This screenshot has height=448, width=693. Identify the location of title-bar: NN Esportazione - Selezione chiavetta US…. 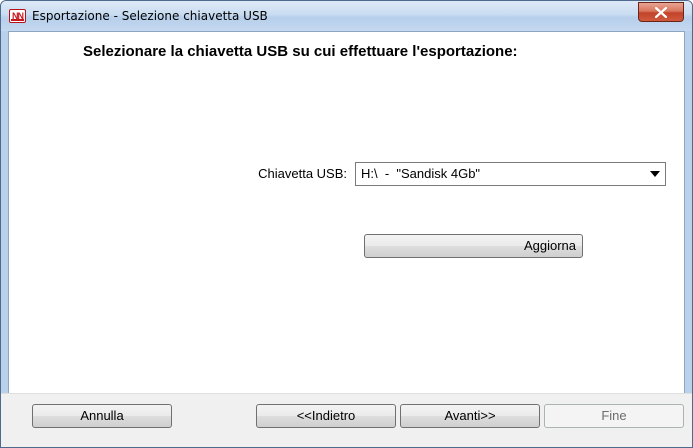
(346, 16).